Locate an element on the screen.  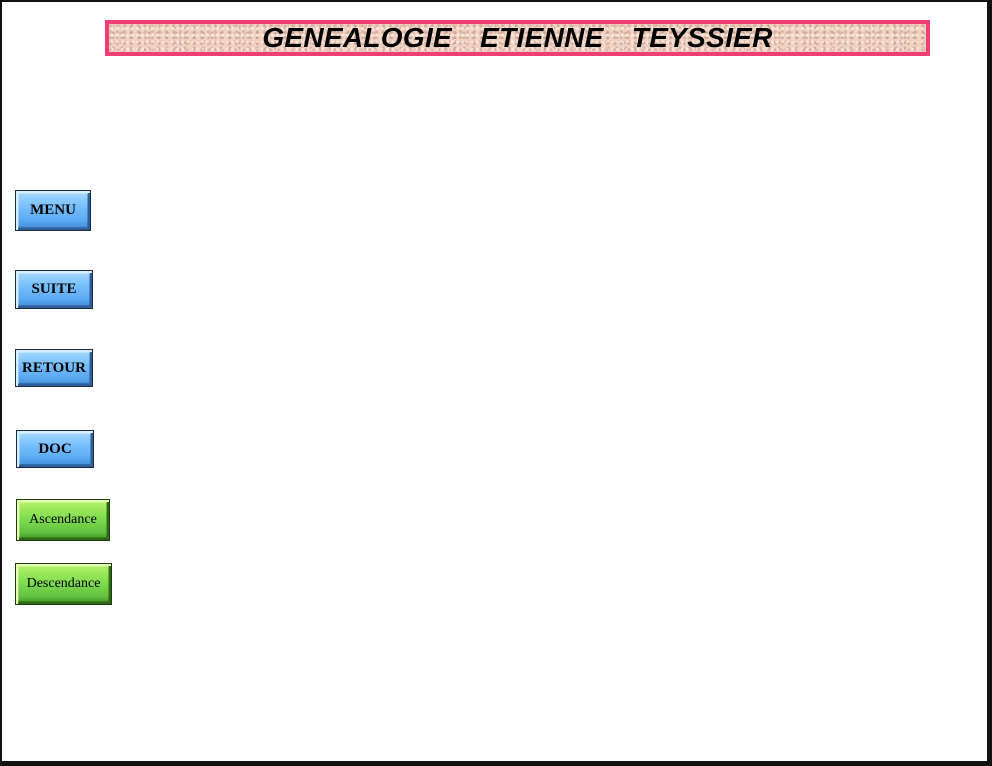
menu-button: MENU is located at coordinates (53, 210).